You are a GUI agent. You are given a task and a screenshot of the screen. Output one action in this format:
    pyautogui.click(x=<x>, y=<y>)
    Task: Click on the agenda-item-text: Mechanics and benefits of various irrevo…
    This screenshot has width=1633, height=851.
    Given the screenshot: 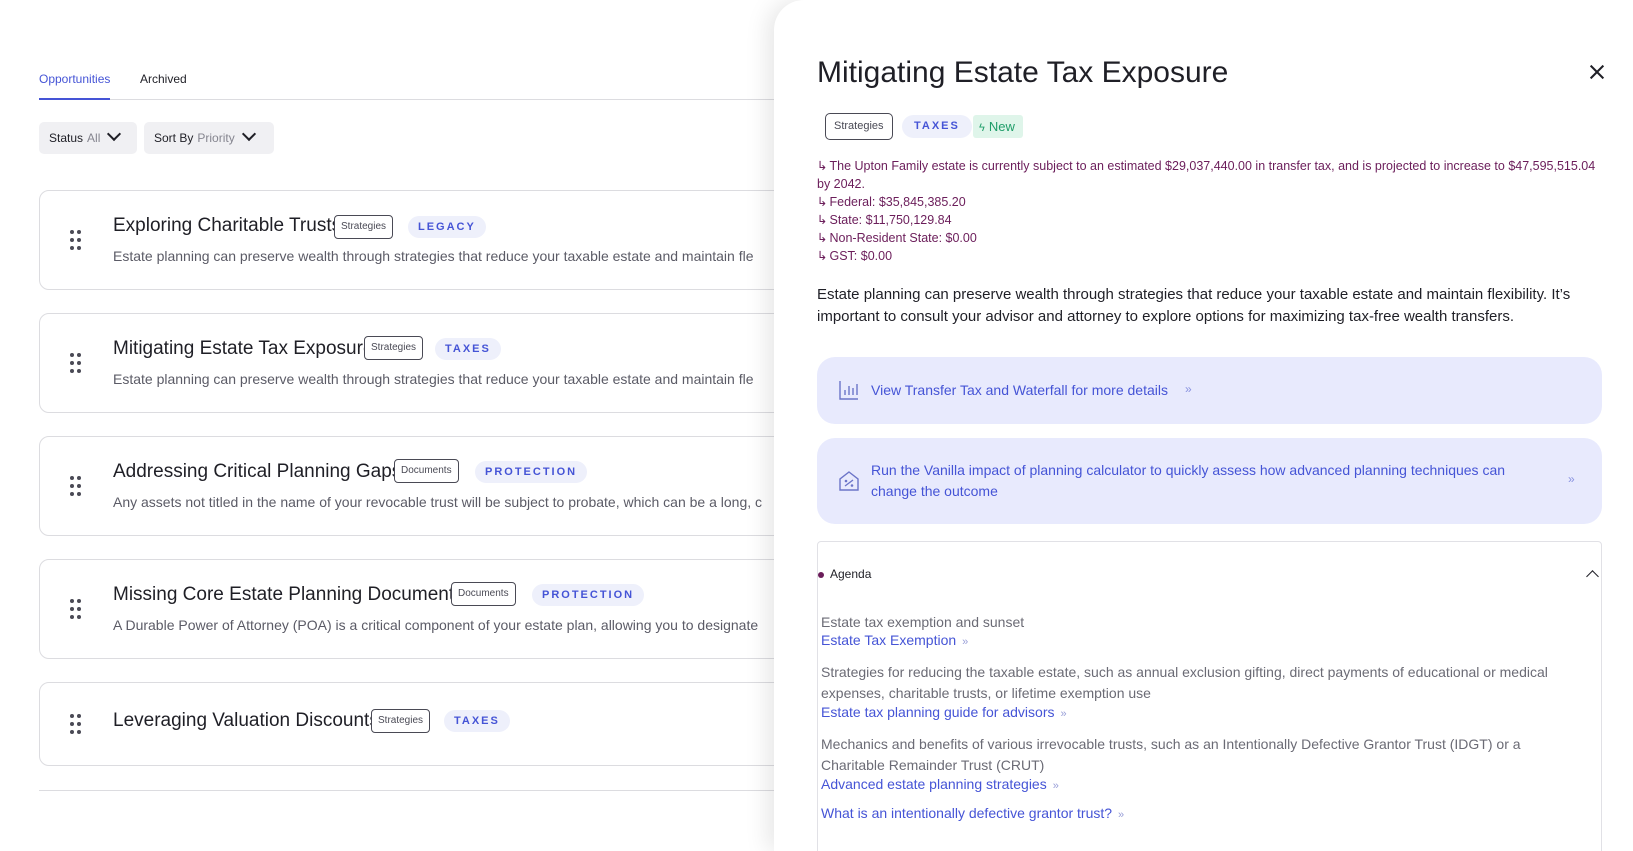 What is the action you would take?
    pyautogui.click(x=1171, y=754)
    